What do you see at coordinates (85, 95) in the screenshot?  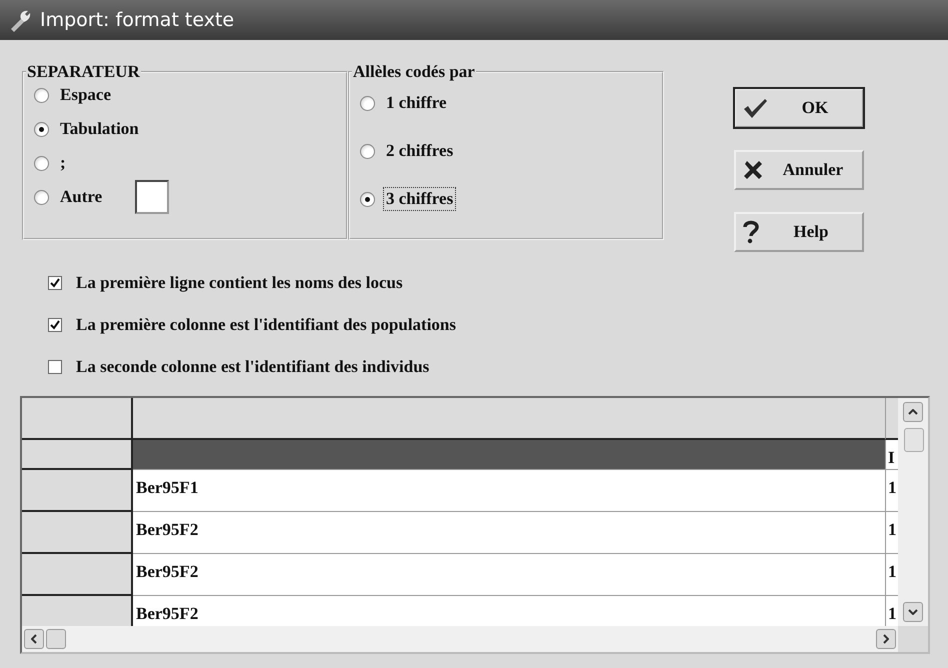 I see `radio-label: Espace` at bounding box center [85, 95].